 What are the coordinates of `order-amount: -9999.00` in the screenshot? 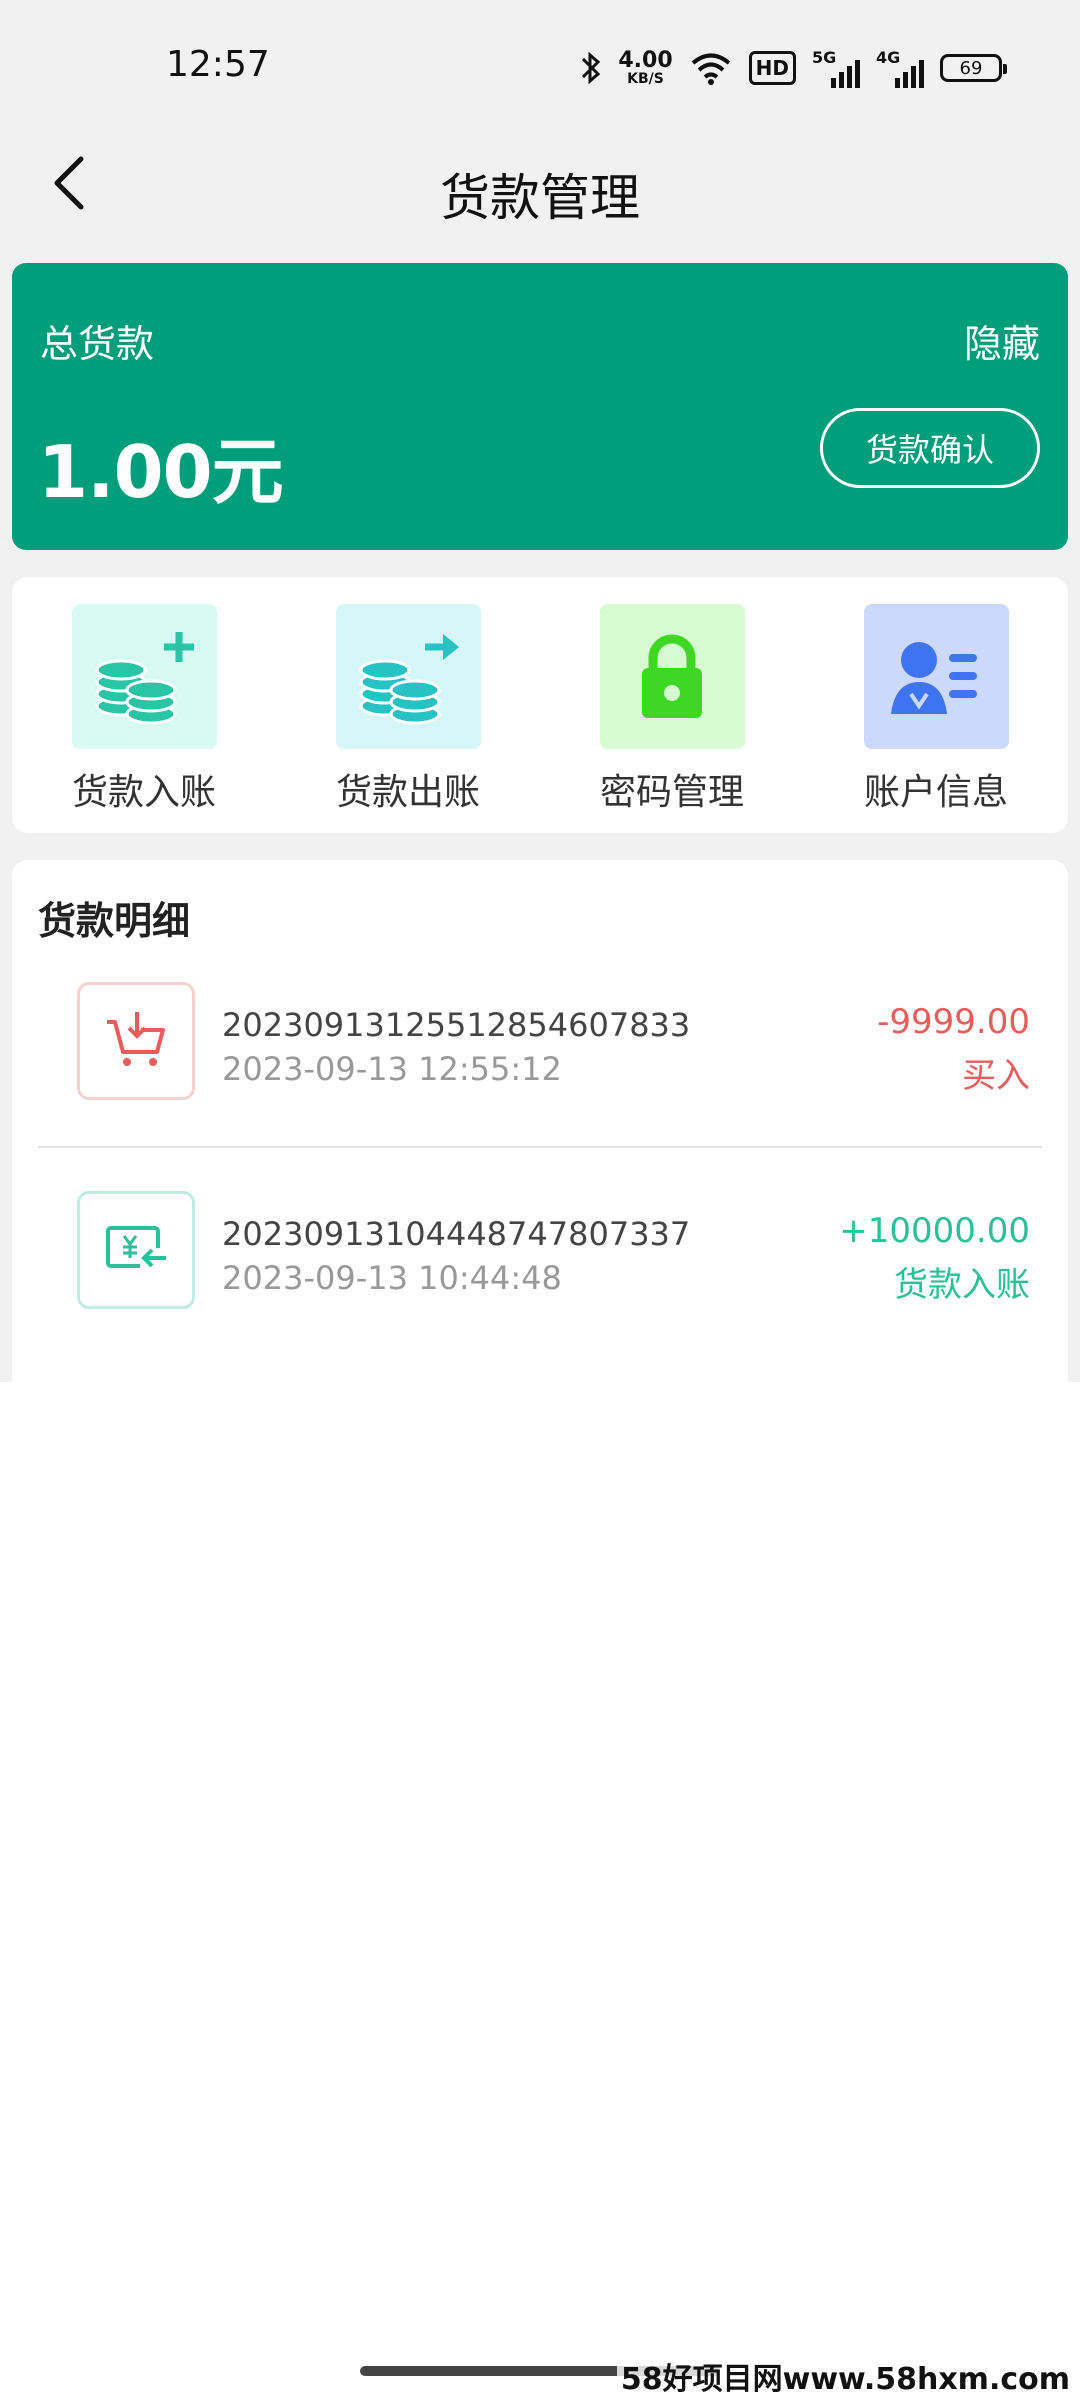 It's located at (953, 1022).